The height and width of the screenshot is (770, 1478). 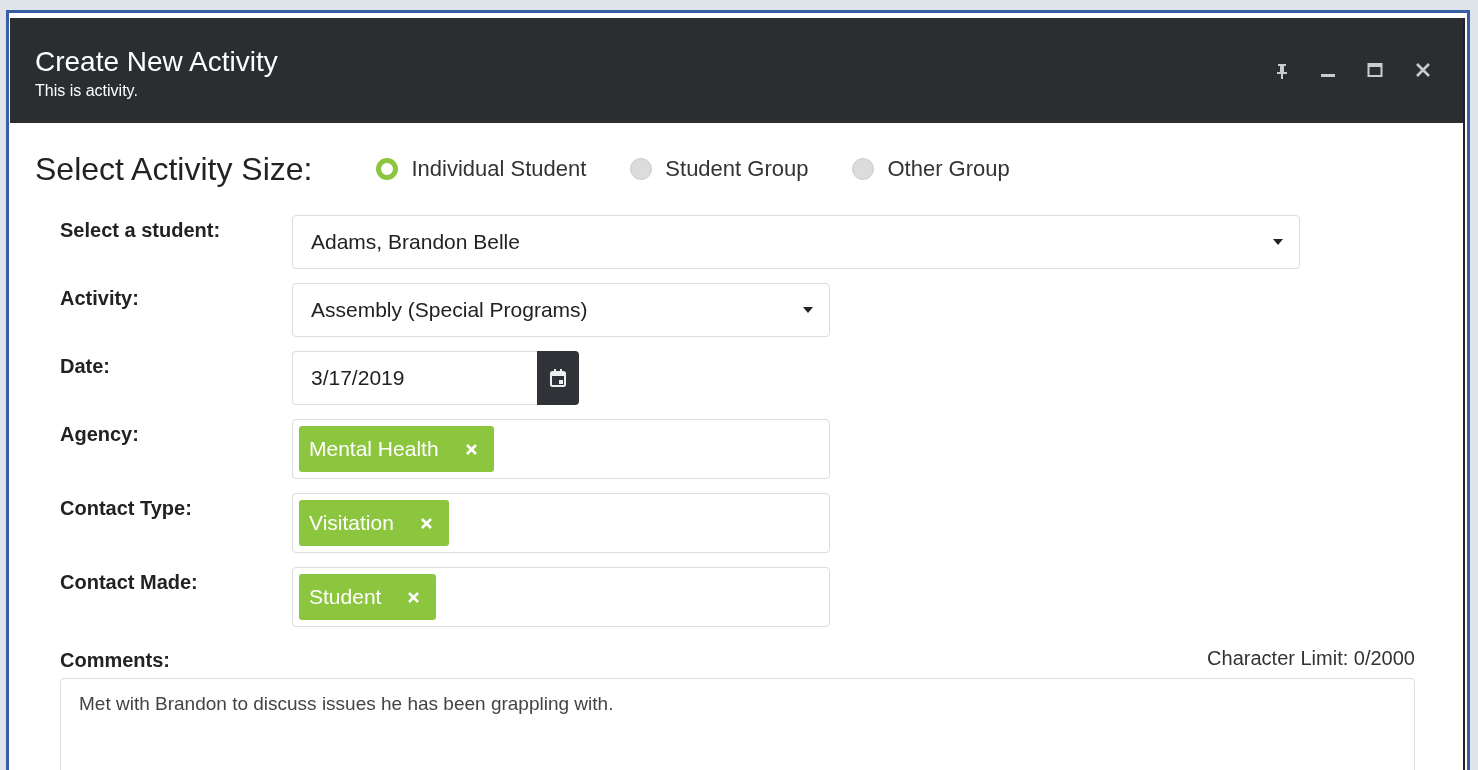 What do you see at coordinates (561, 310) in the screenshot?
I see `dropdown-field: Assembly (Special Programs)` at bounding box center [561, 310].